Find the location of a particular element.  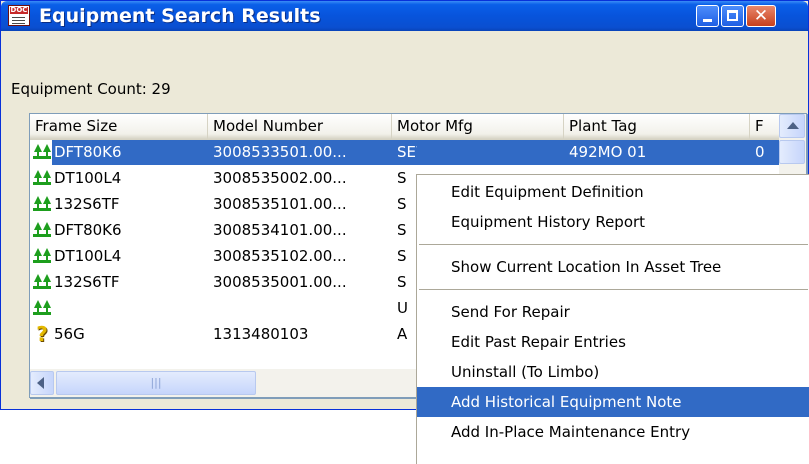

maximize-icon is located at coordinates (732, 15).